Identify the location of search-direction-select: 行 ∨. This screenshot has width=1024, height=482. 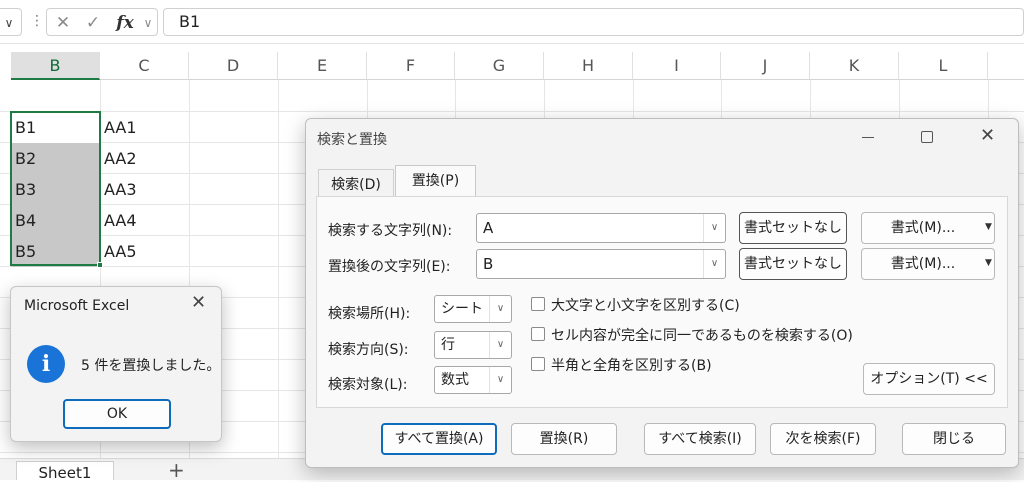
(473, 345).